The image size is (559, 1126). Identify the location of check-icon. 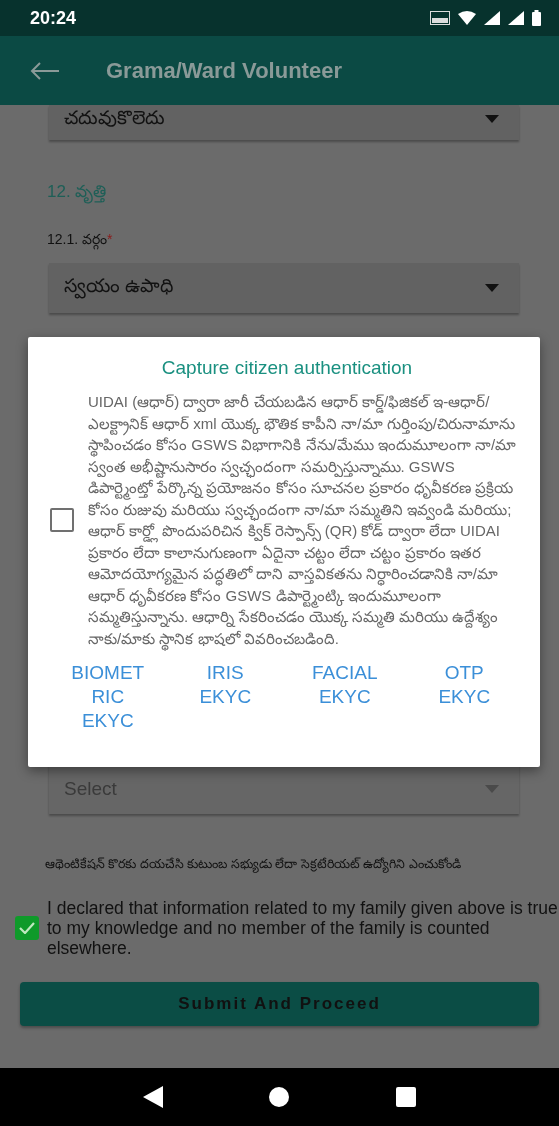
(27, 928).